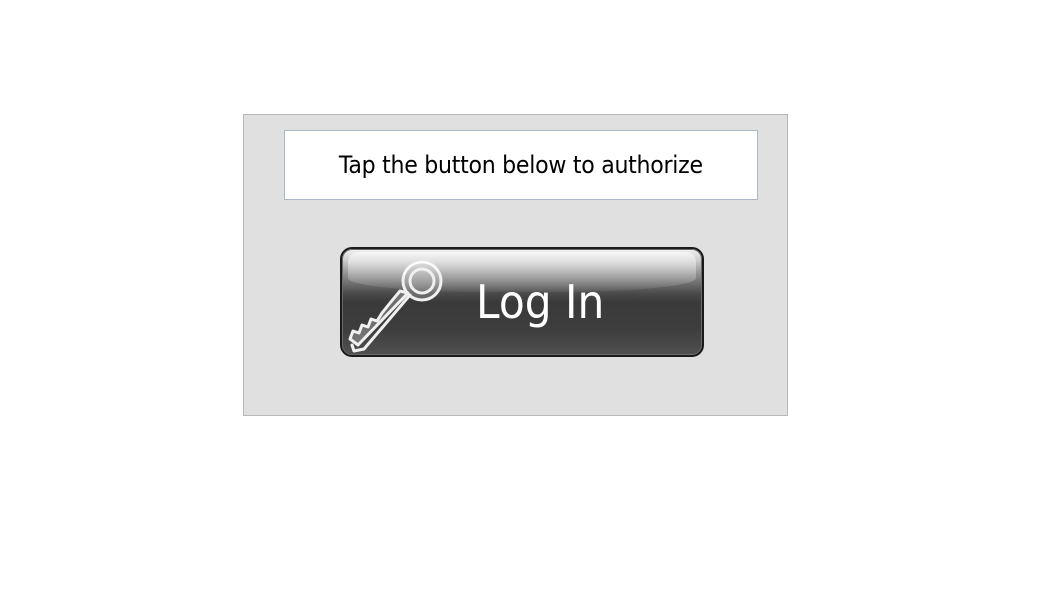  Describe the element at coordinates (540, 302) in the screenshot. I see `login-button-label: Log In` at that location.